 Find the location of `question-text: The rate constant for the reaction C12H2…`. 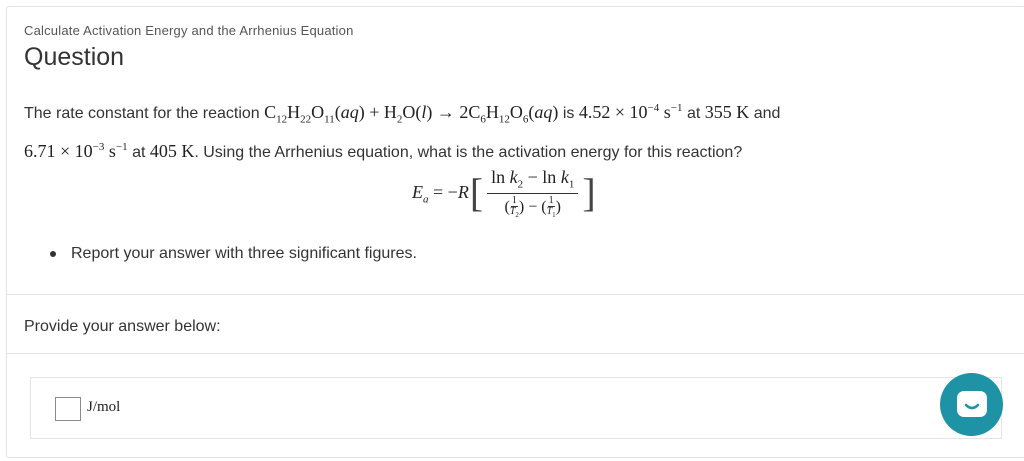

question-text: The rate constant for the reaction C12H2… is located at coordinates (402, 131).